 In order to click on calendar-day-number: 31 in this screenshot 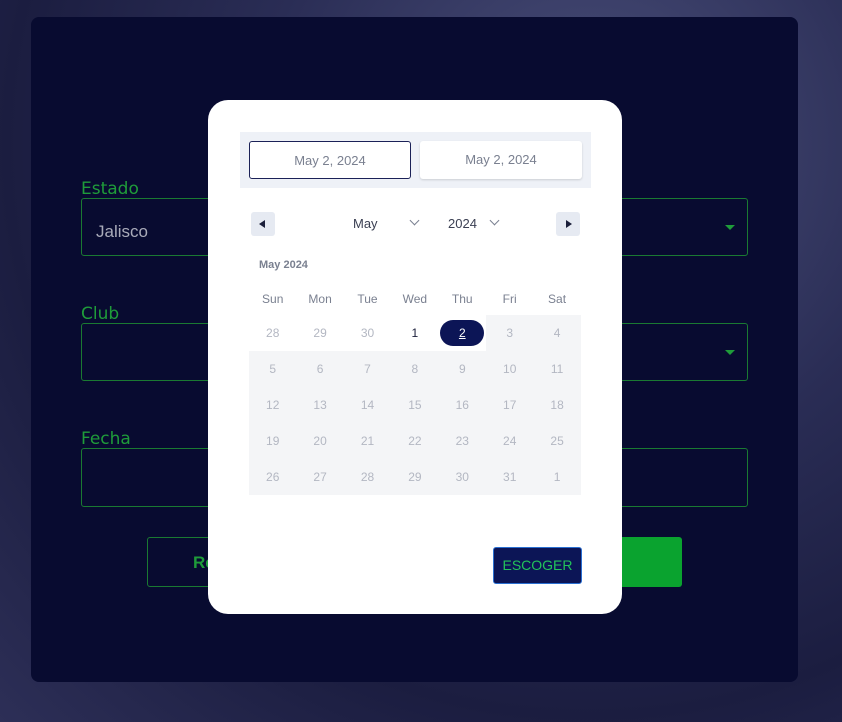, I will do `click(510, 477)`.